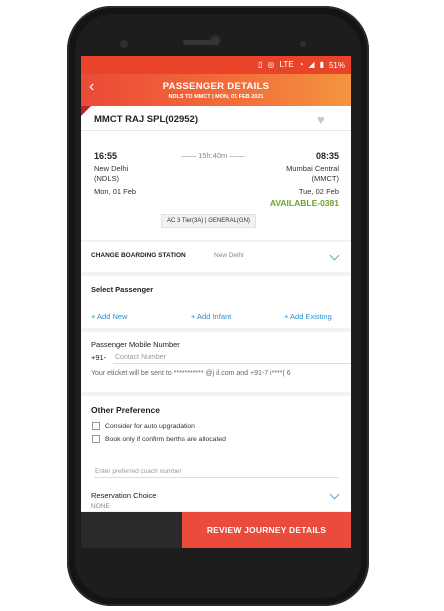  Describe the element at coordinates (271, 64) in the screenshot. I see `hotspot-icon: ◎` at that location.